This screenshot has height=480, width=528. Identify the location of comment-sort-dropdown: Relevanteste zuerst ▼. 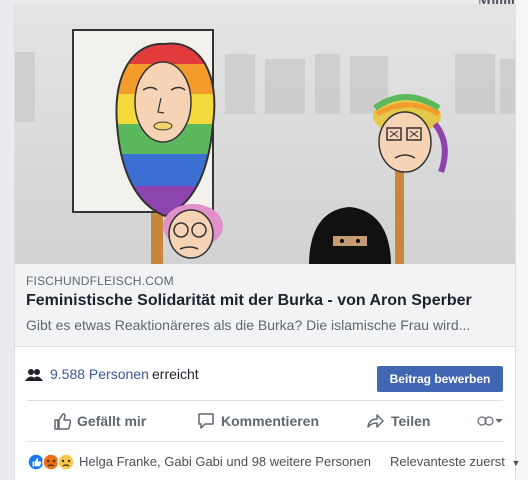
(455, 461).